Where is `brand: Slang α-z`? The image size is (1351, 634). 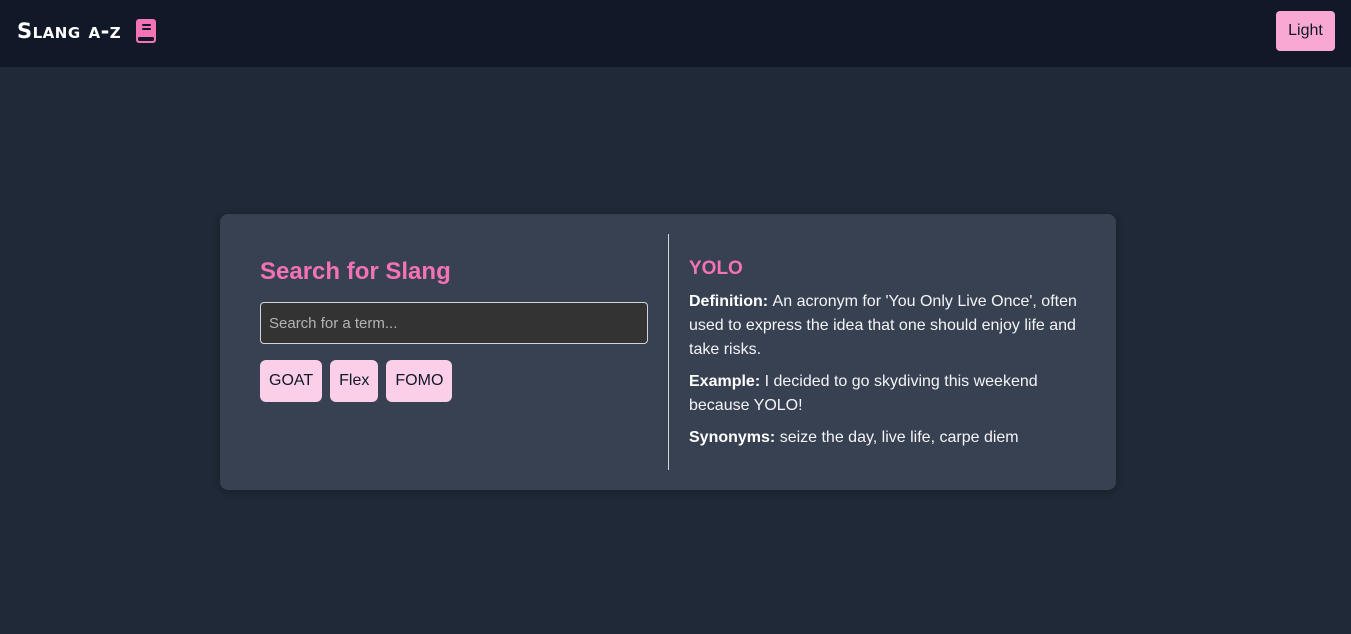 brand: Slang α-z is located at coordinates (87, 31).